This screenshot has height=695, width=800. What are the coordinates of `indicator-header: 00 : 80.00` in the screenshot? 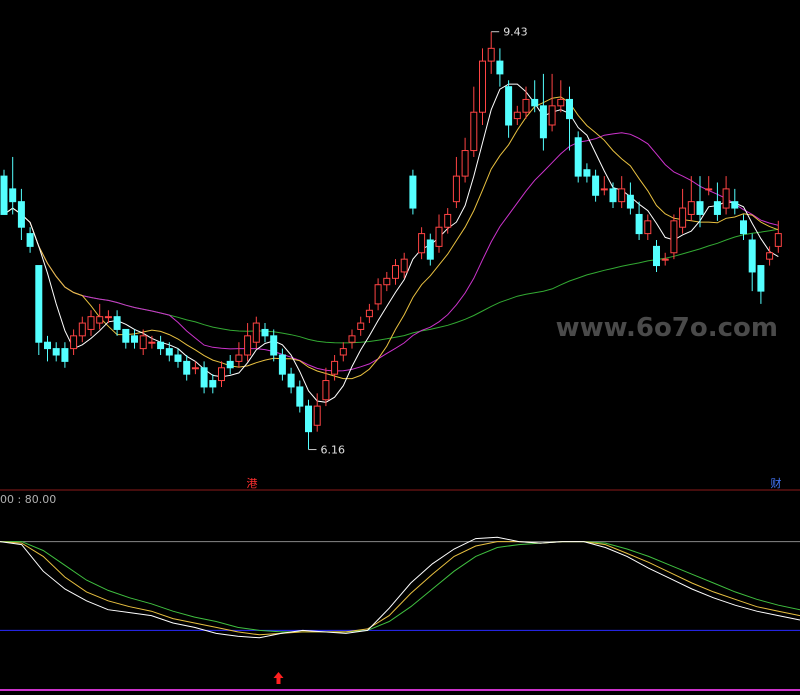 It's located at (28, 499).